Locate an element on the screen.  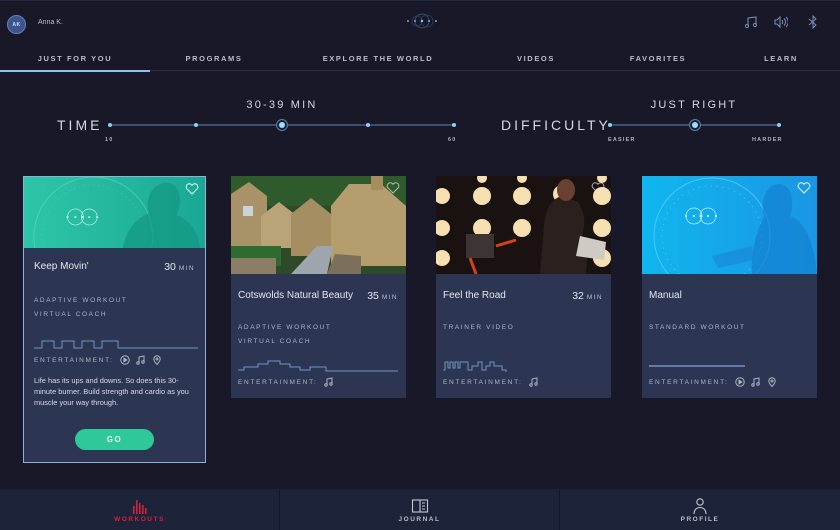
avatar: AK is located at coordinates (16, 24).